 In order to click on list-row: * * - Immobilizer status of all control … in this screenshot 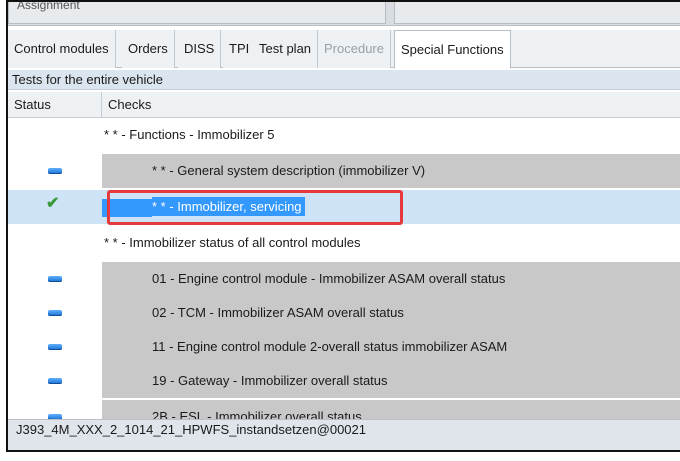, I will do `click(344, 243)`.